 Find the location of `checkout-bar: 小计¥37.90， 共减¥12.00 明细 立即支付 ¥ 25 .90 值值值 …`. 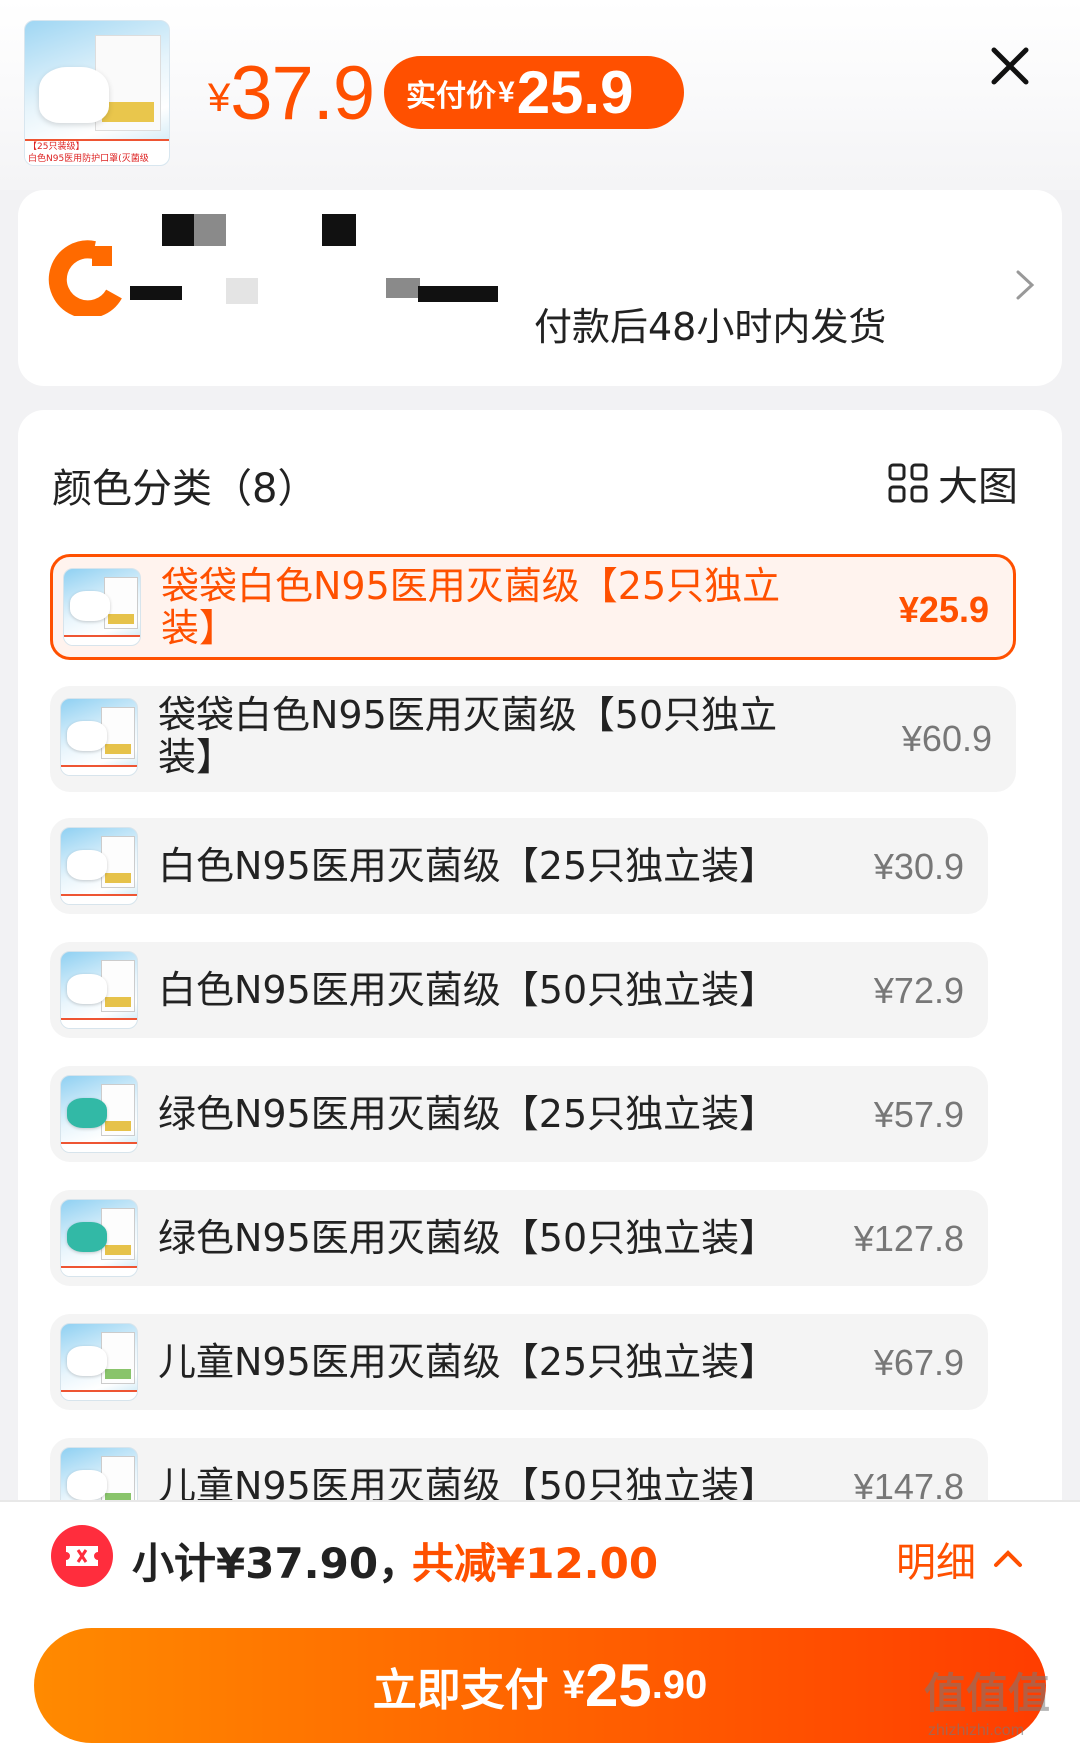

checkout-bar: 小计¥37.90， 共减¥12.00 明细 立即支付 ¥ 25 .90 值值值 … is located at coordinates (540, 1625).